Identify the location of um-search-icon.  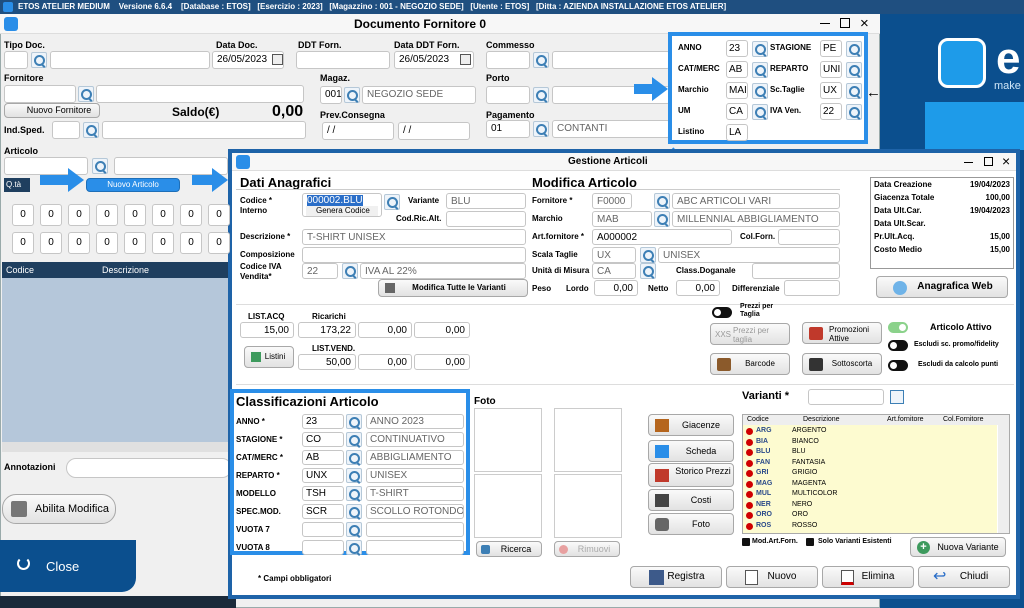
(648, 271).